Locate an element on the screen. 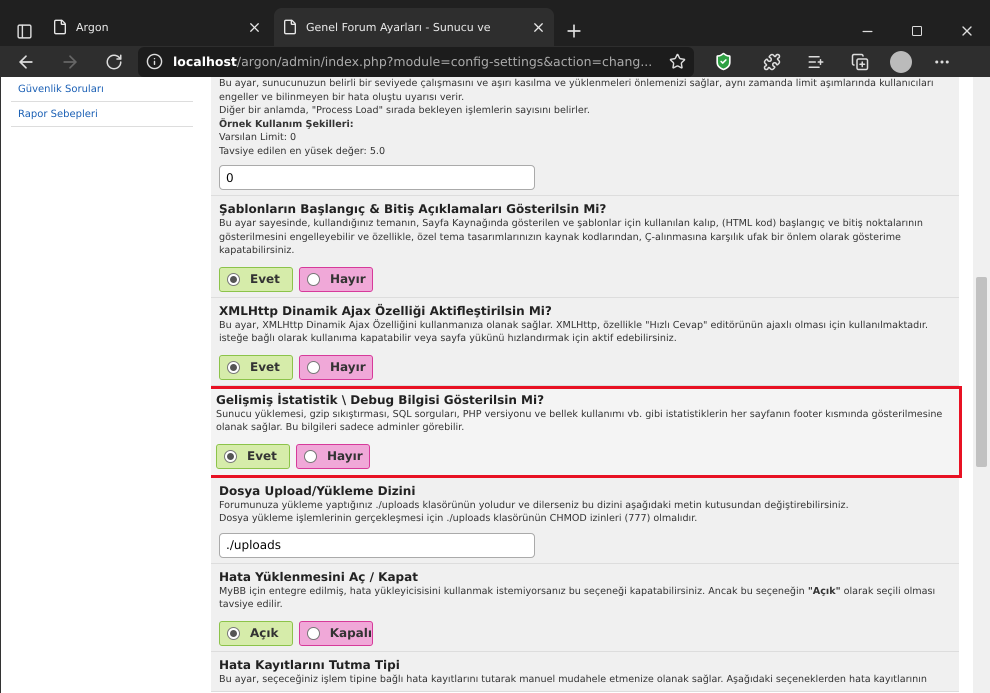 The width and height of the screenshot is (990, 693). setting-description: Bu ayar, seçeceğiniz işlem tipine bağlı hata kayıtlarını tutarak manuel mudahele etmenize olanak sağlar. Aşağıdaki seçeneklerden hata kayıtlarının is located at coordinates (573, 679).